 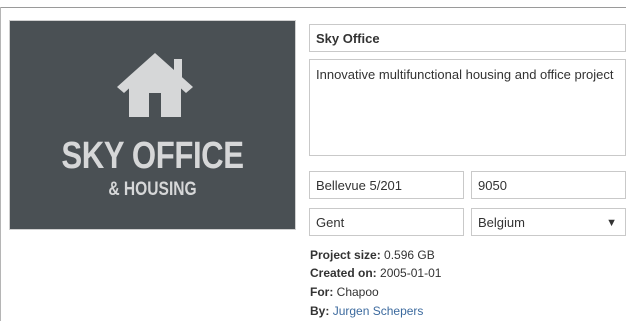 I want to click on for-label: For:, so click(x=322, y=292).